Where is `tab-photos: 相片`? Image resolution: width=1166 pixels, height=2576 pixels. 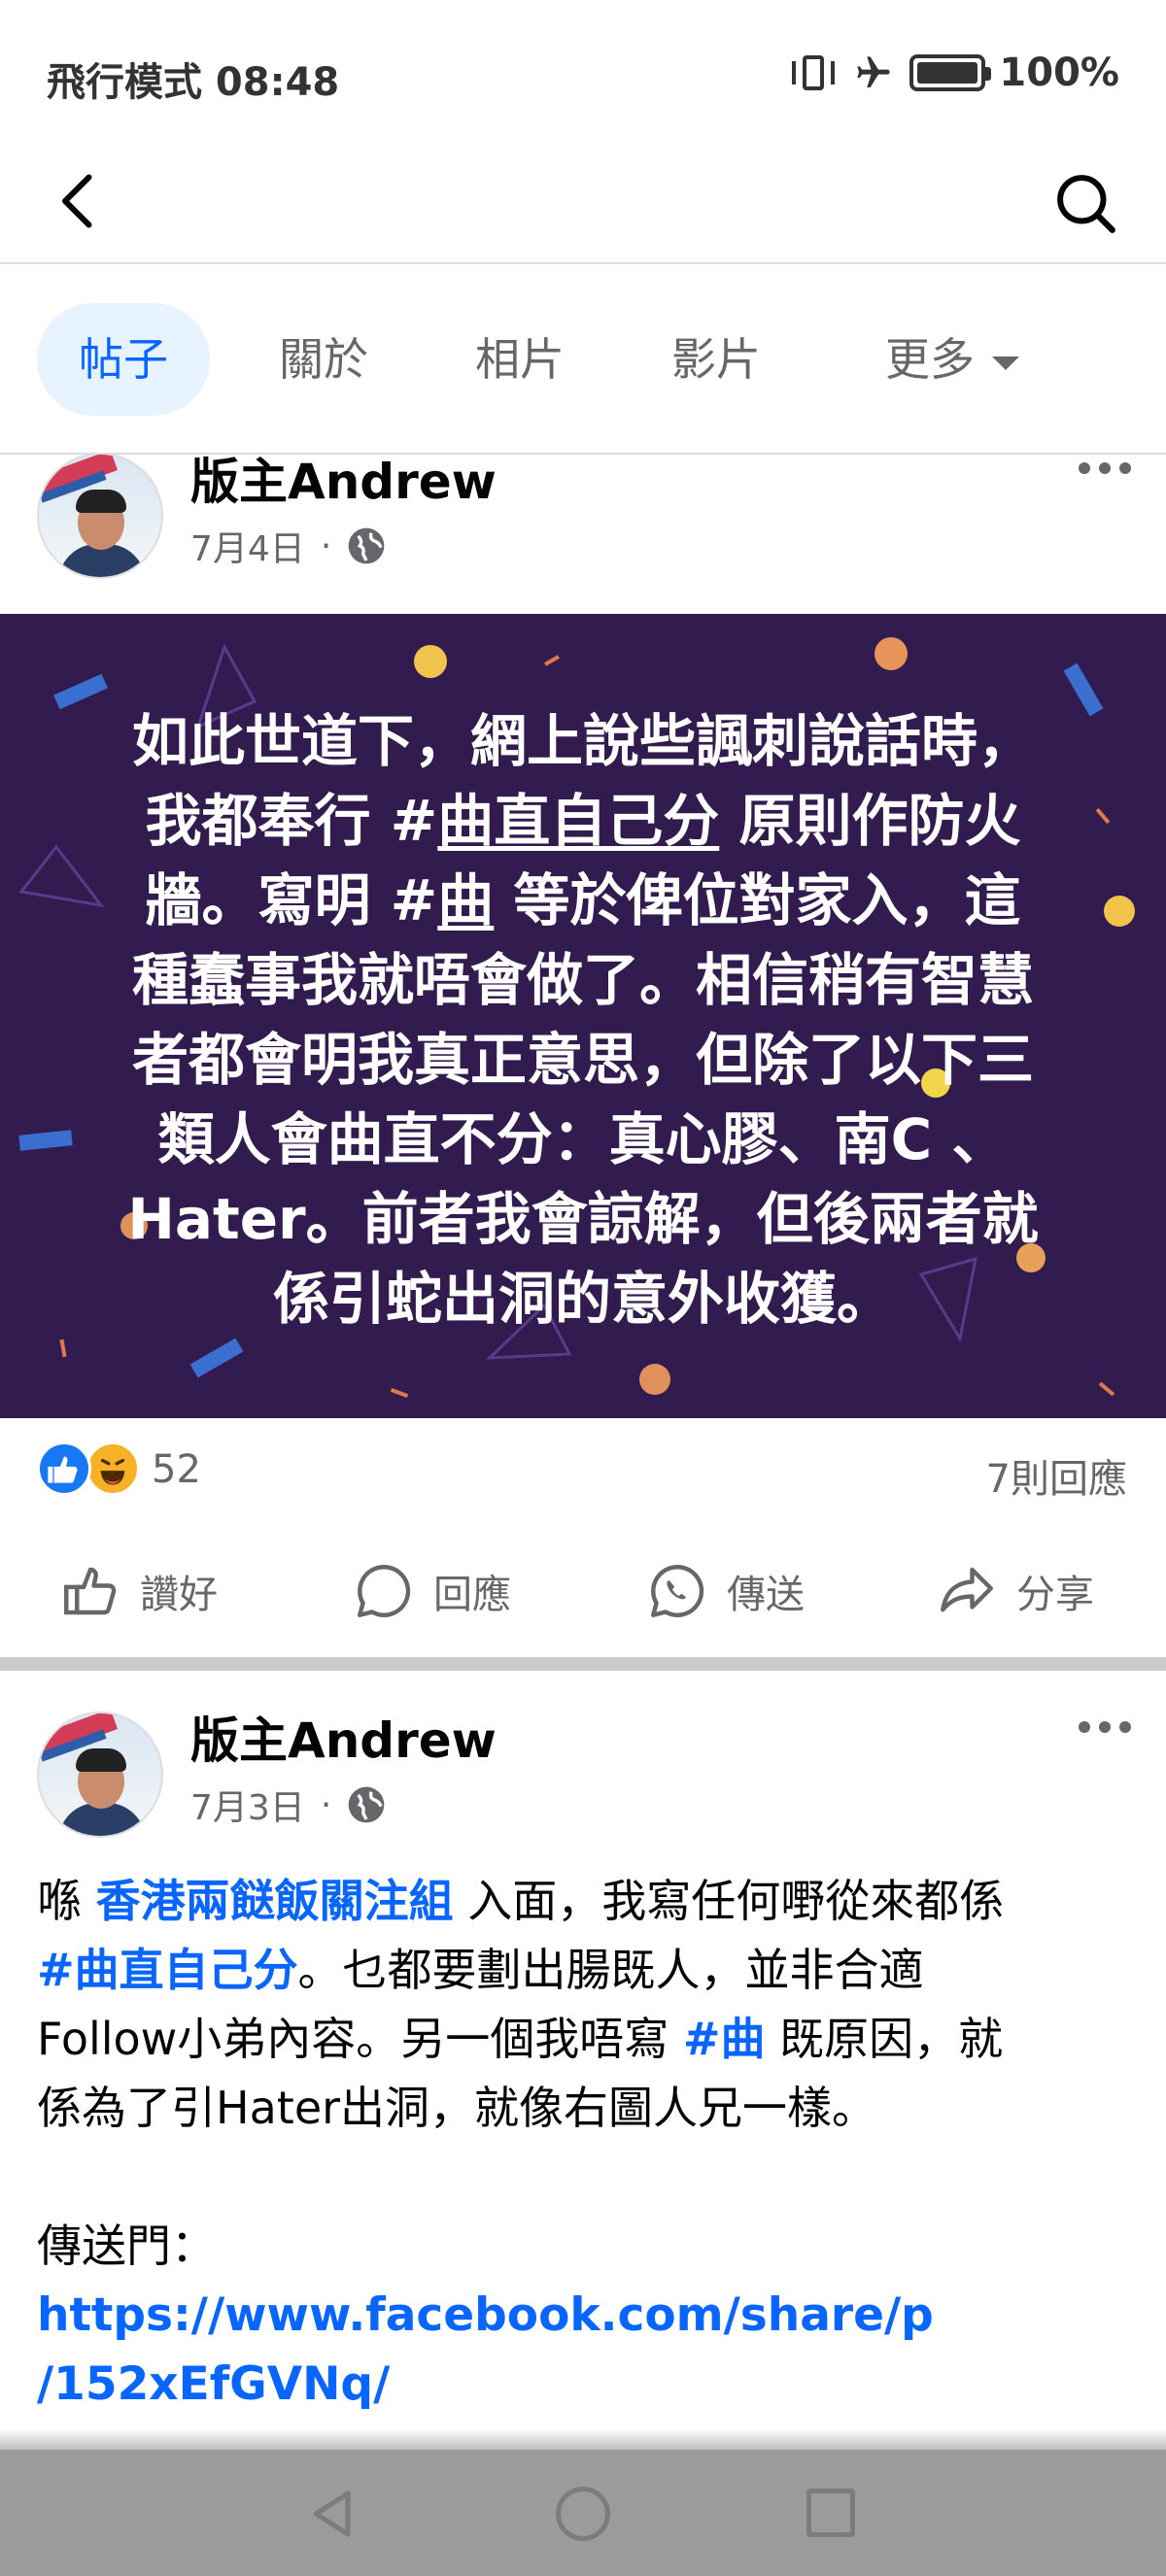 tab-photos: 相片 is located at coordinates (519, 359).